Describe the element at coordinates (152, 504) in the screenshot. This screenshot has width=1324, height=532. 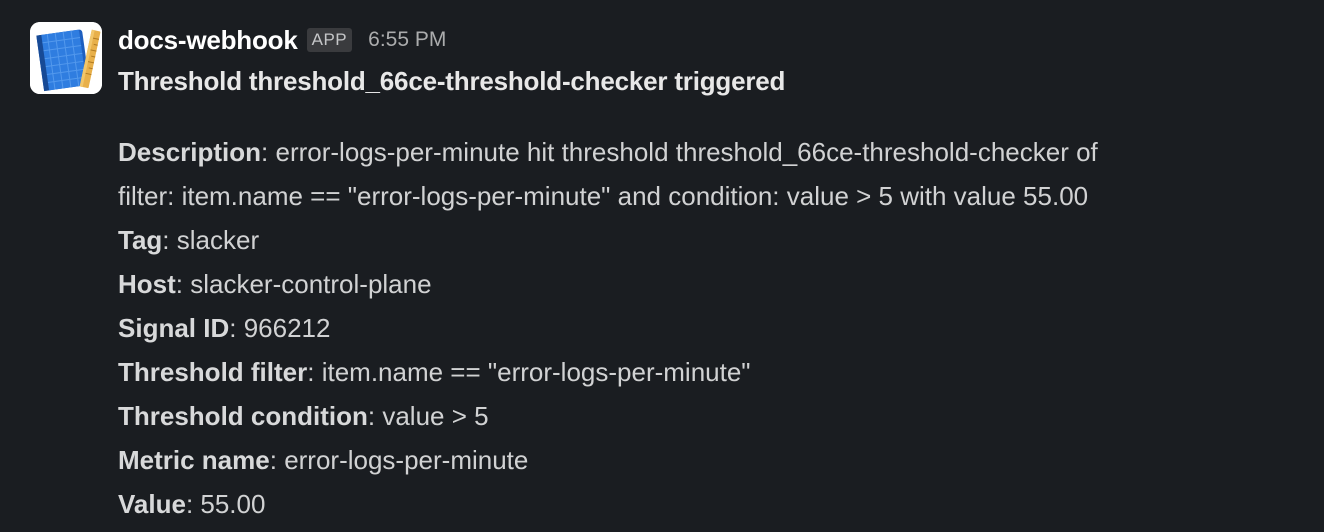
I see `field-label: Value` at that location.